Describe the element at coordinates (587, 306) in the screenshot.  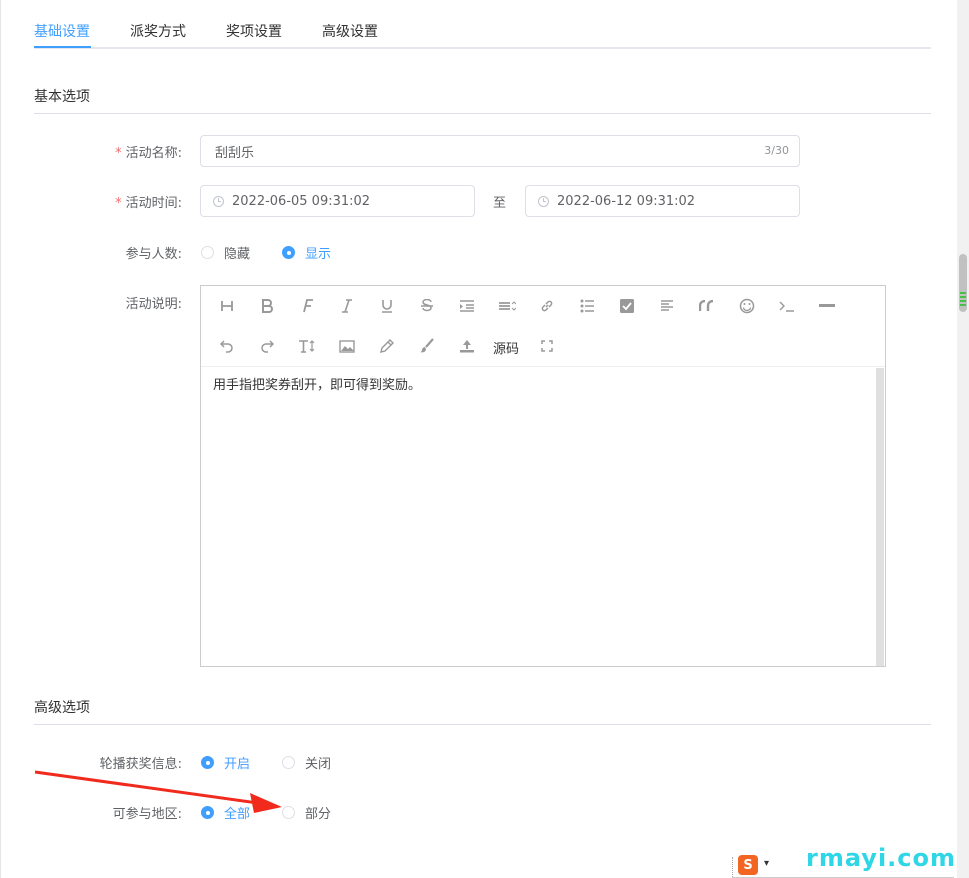
I see `list-icon` at that location.